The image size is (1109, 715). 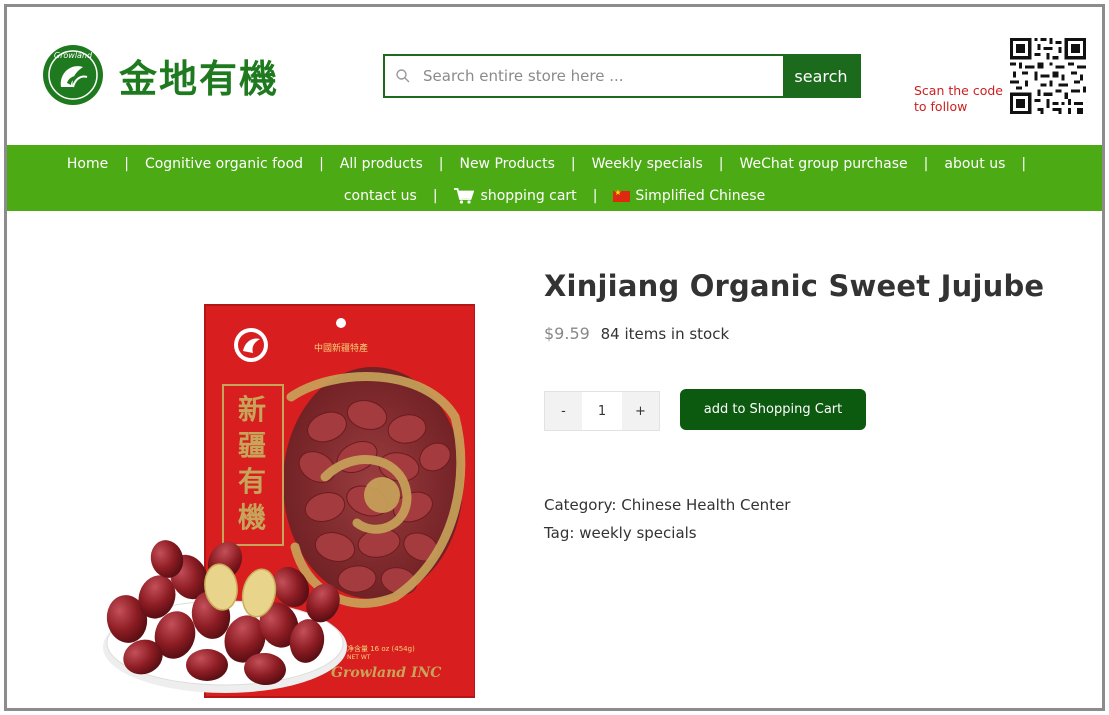 What do you see at coordinates (73, 55) in the screenshot?
I see `logo-badge-text: Growland` at bounding box center [73, 55].